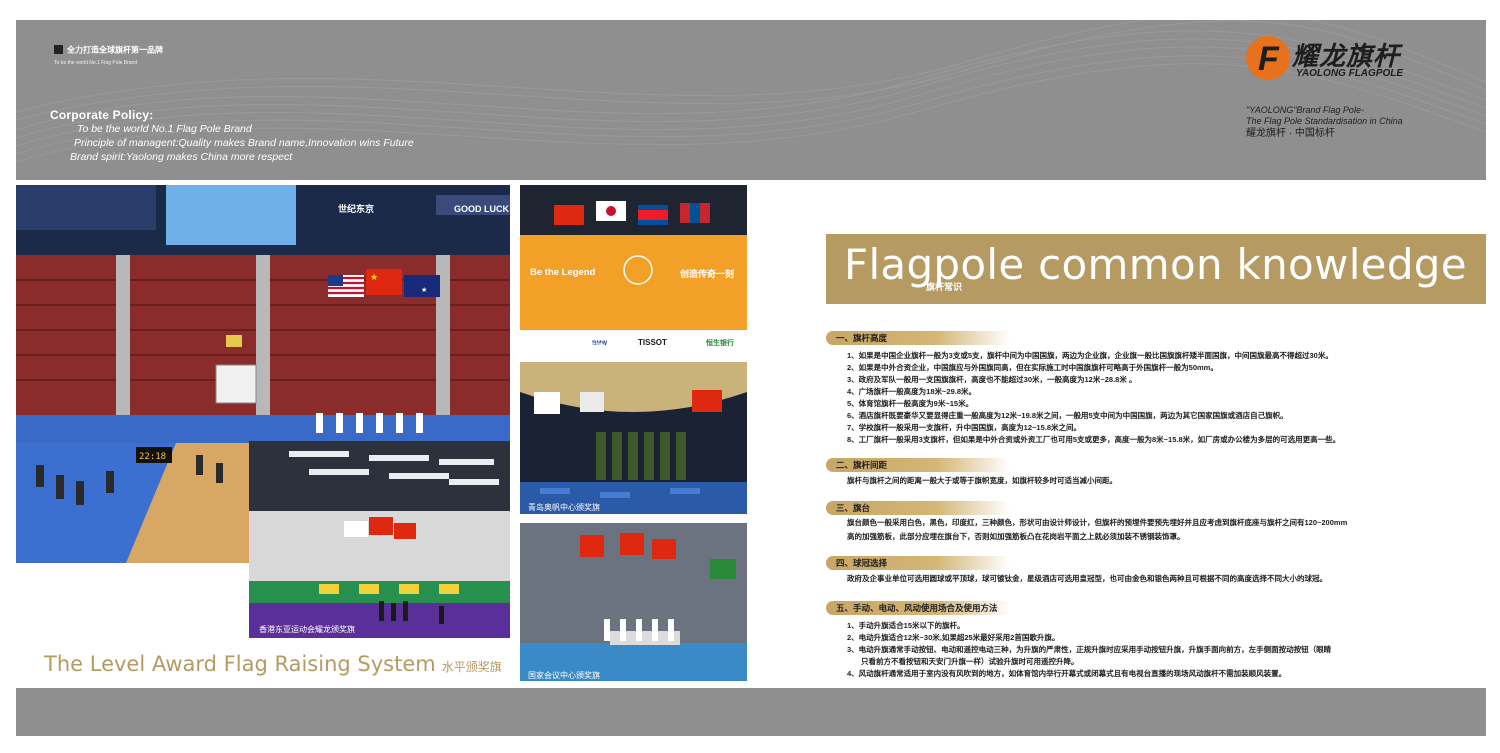 This screenshot has height=753, width=1500. What do you see at coordinates (240, 664) in the screenshot?
I see `award-title-en: The Level Award Flag Raising System` at bounding box center [240, 664].